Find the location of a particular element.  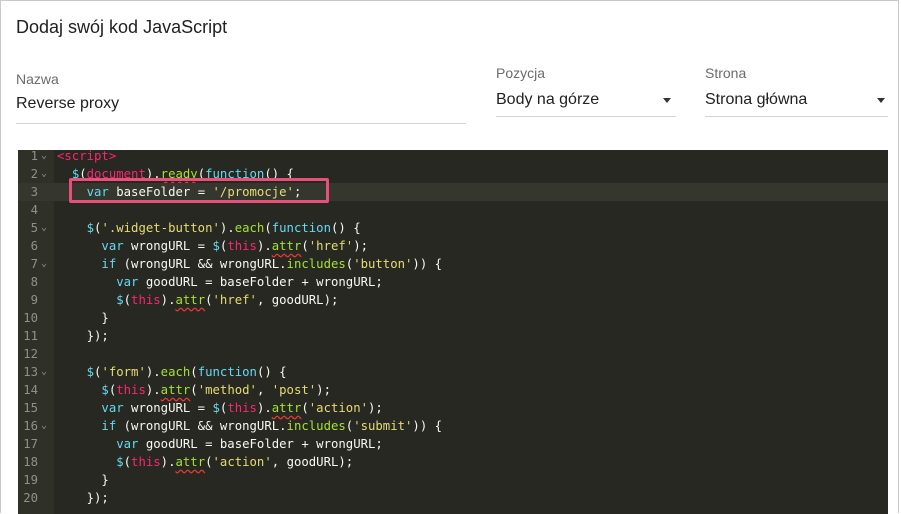

name-input: Reverse proxy is located at coordinates (67, 104).